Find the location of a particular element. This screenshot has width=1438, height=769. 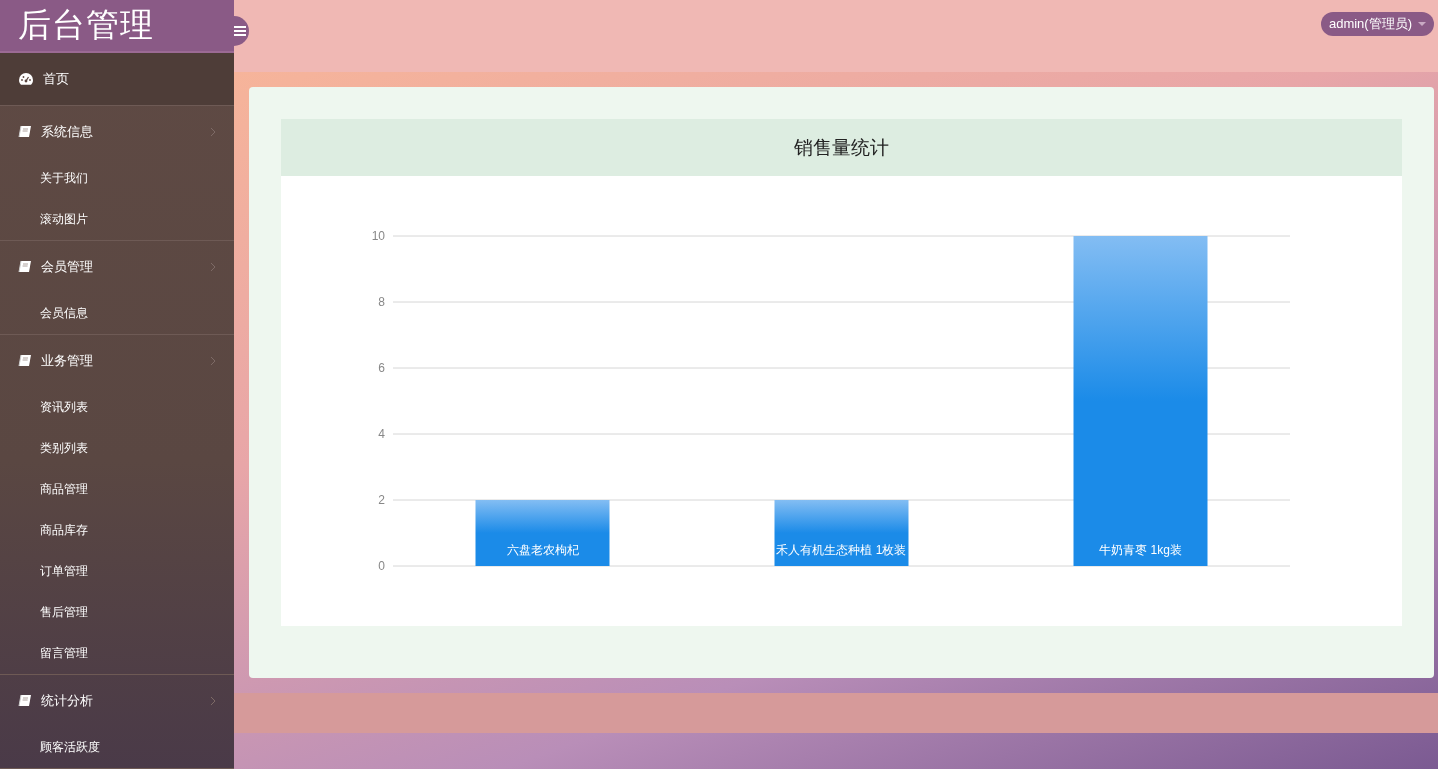

axis-tick-label: 4 is located at coordinates (381, 434).